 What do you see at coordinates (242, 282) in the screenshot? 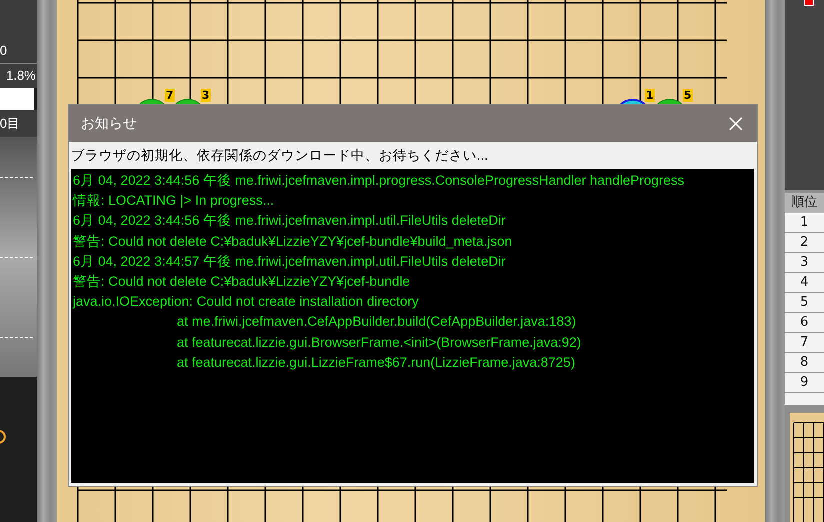
I see `log-line: 警告: Could not delete C:¥baduk¥LizzieYZY¥jcef-bundle` at bounding box center [242, 282].